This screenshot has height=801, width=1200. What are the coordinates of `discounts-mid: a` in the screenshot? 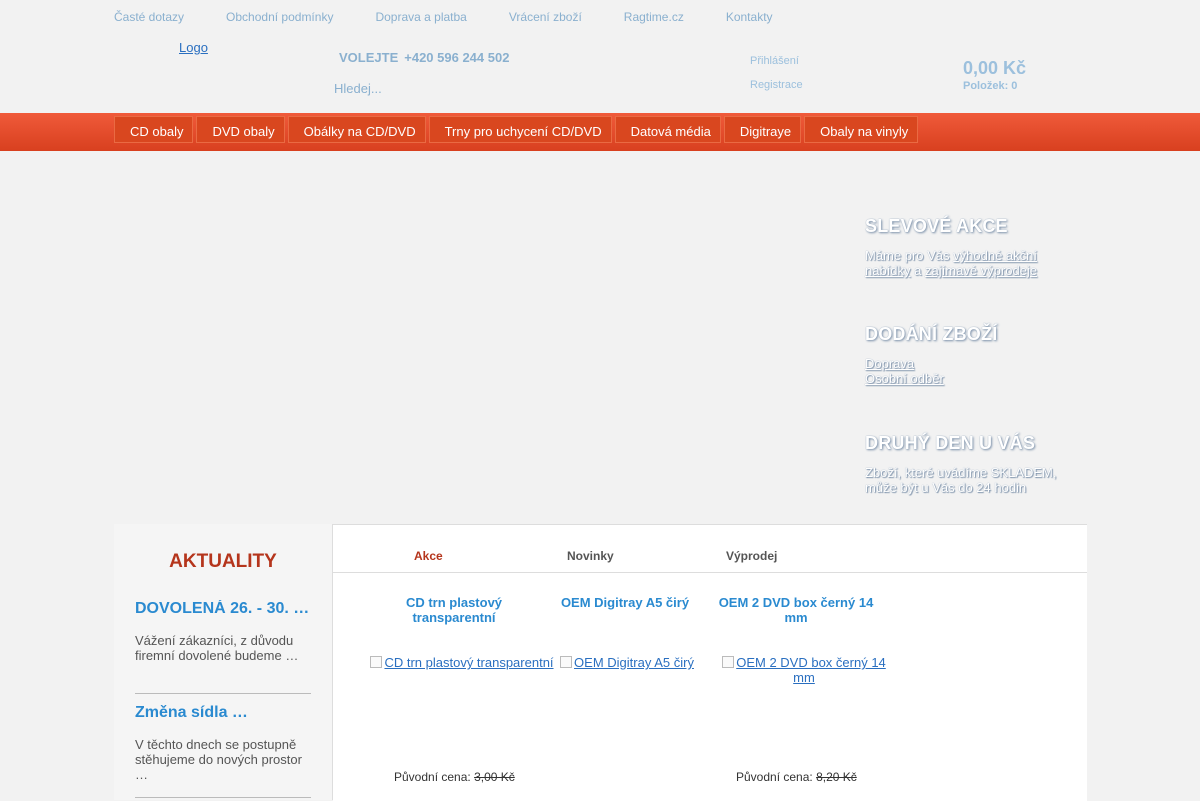 It's located at (918, 270).